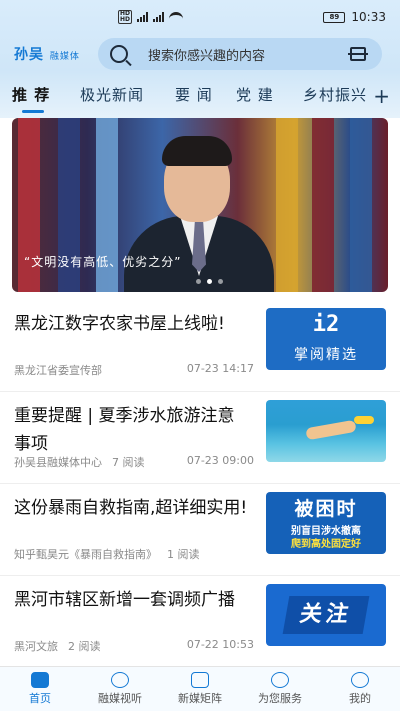  I want to click on thumb-title: 关注, so click(326, 615).